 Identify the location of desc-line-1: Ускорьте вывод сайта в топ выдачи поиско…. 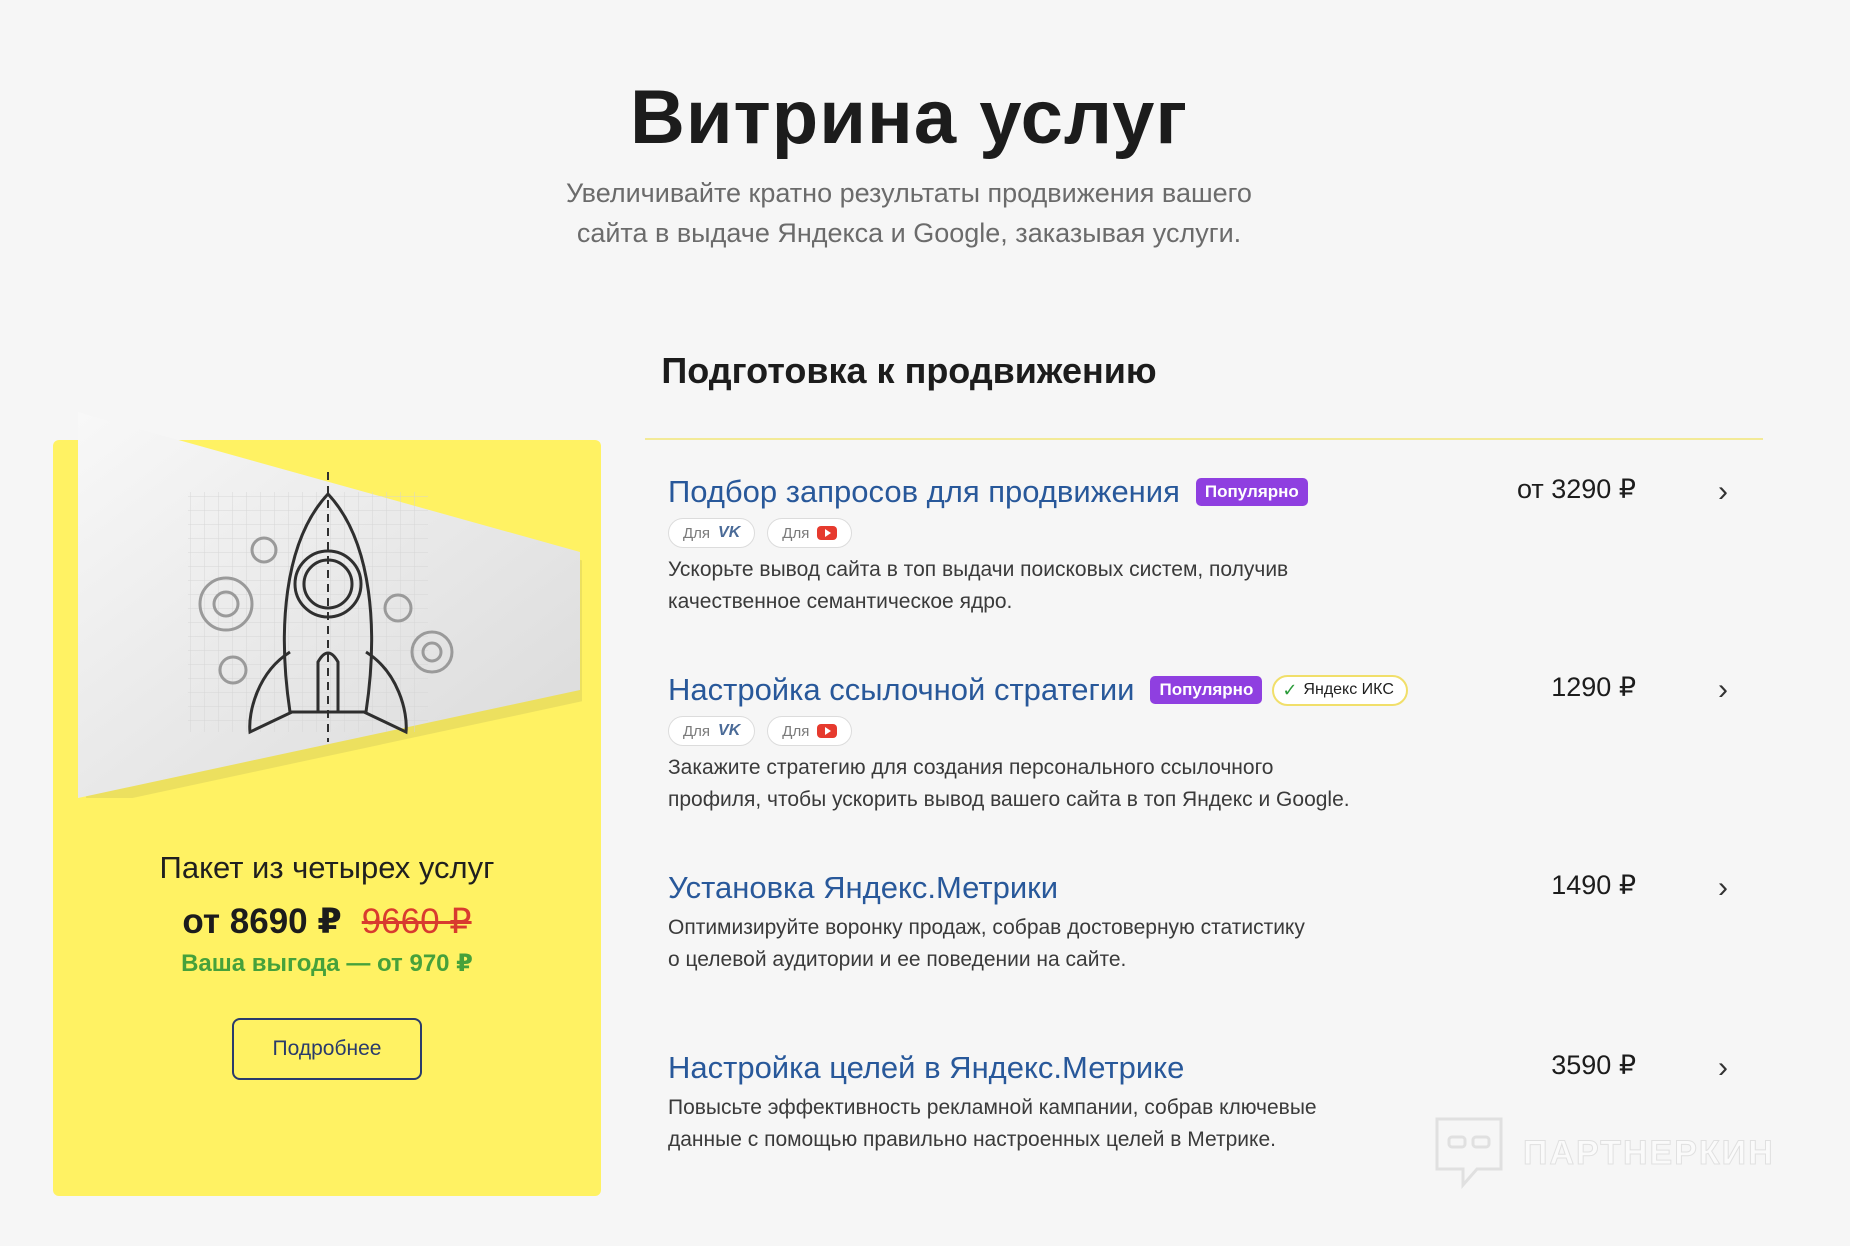
(978, 569).